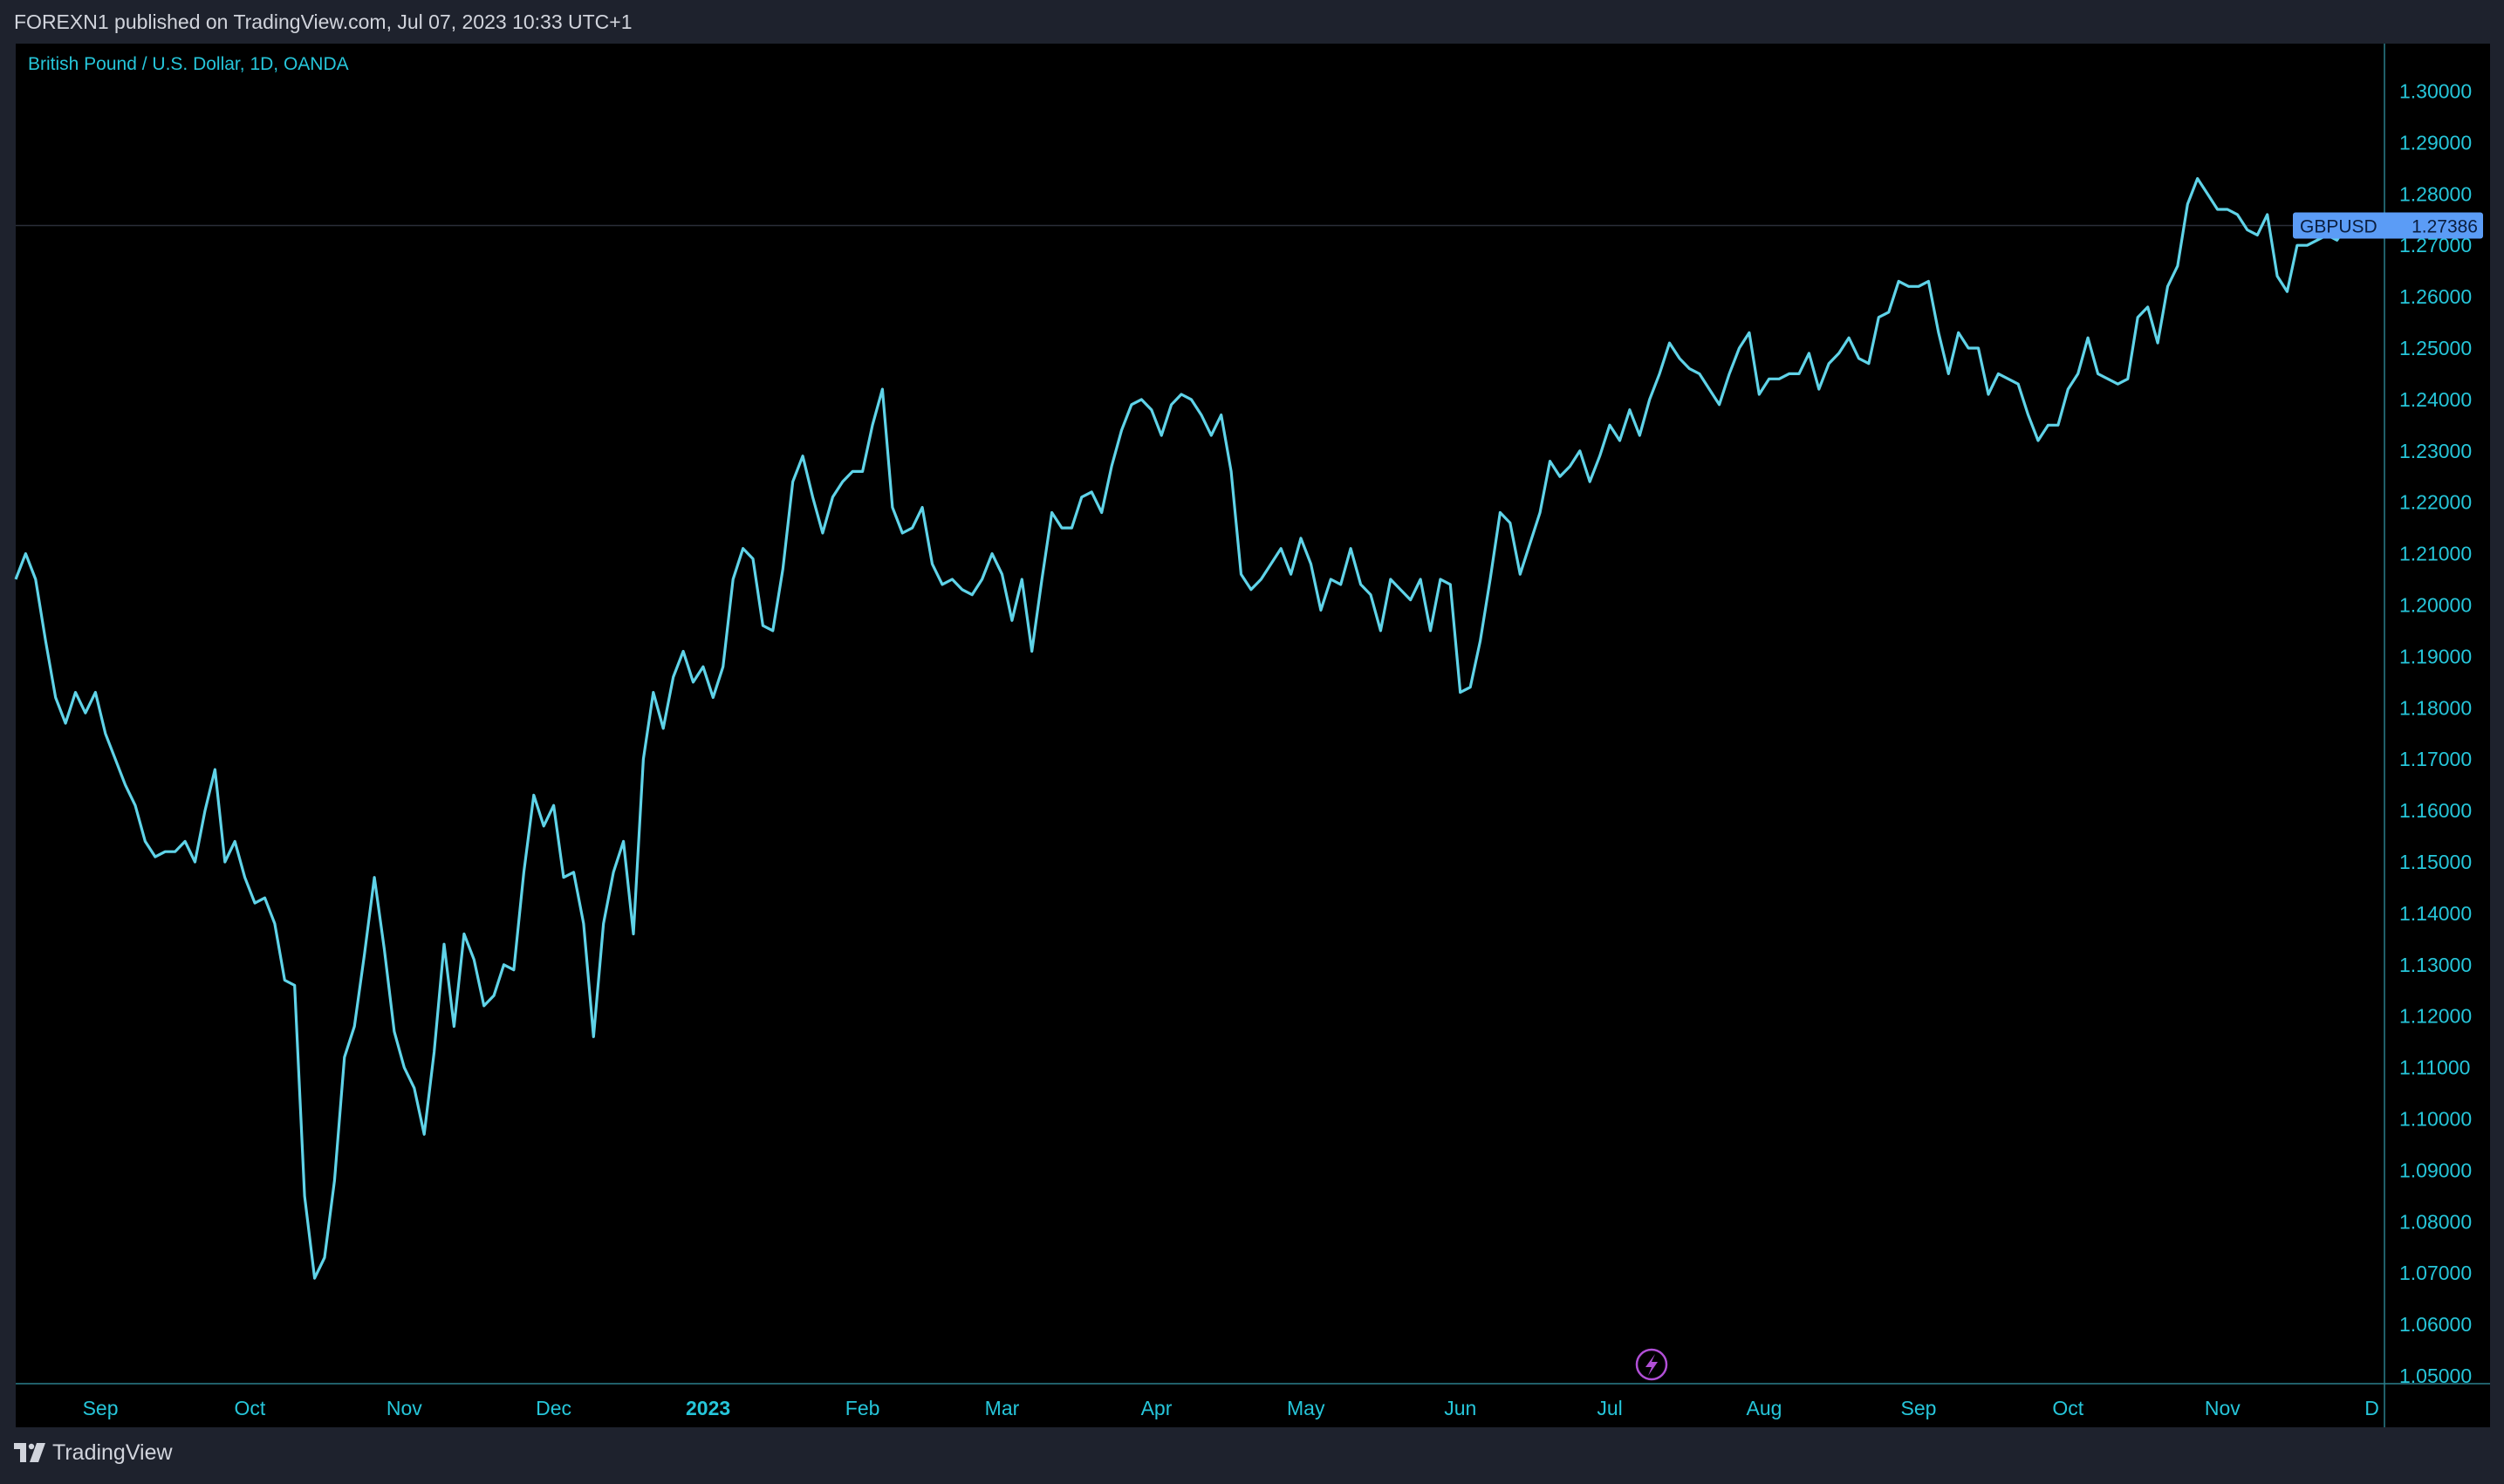 This screenshot has width=2504, height=1484. What do you see at coordinates (2435, 605) in the screenshot?
I see `y-tick-label: 1.20000` at bounding box center [2435, 605].